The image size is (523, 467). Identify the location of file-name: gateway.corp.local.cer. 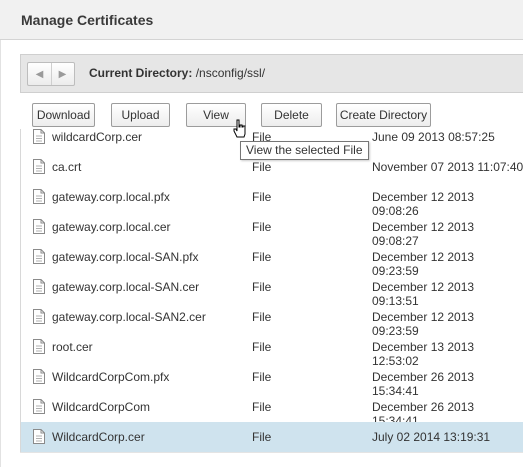
(111, 227).